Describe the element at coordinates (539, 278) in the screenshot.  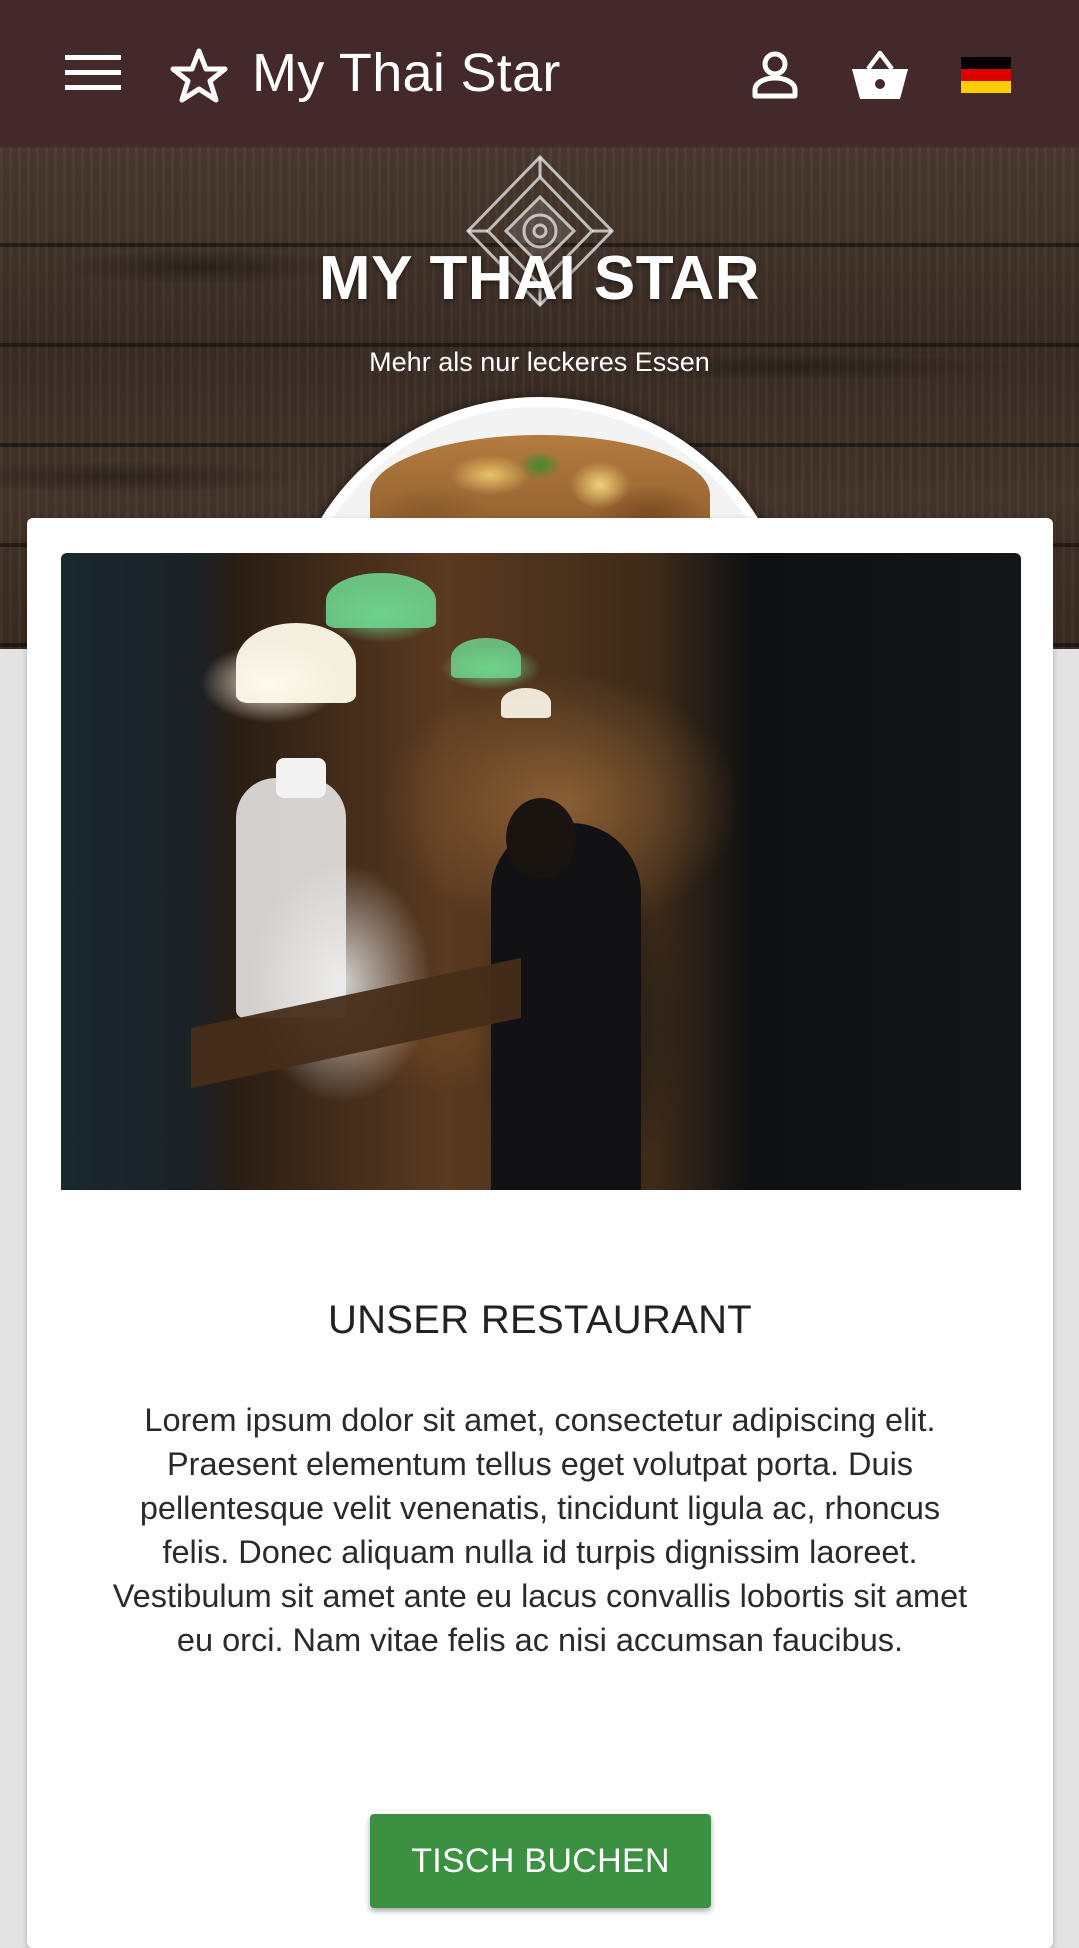
I see `hero-brand: MY THAI STAR` at that location.